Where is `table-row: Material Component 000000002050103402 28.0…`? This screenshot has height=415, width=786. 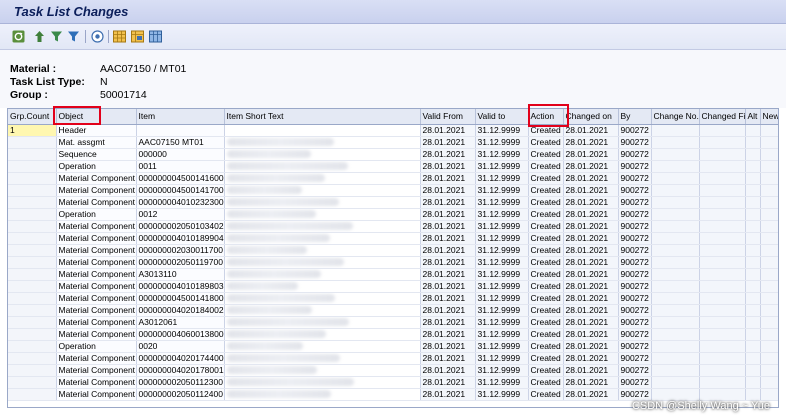 table-row: Material Component 000000002050103402 28.0… is located at coordinates (393, 226).